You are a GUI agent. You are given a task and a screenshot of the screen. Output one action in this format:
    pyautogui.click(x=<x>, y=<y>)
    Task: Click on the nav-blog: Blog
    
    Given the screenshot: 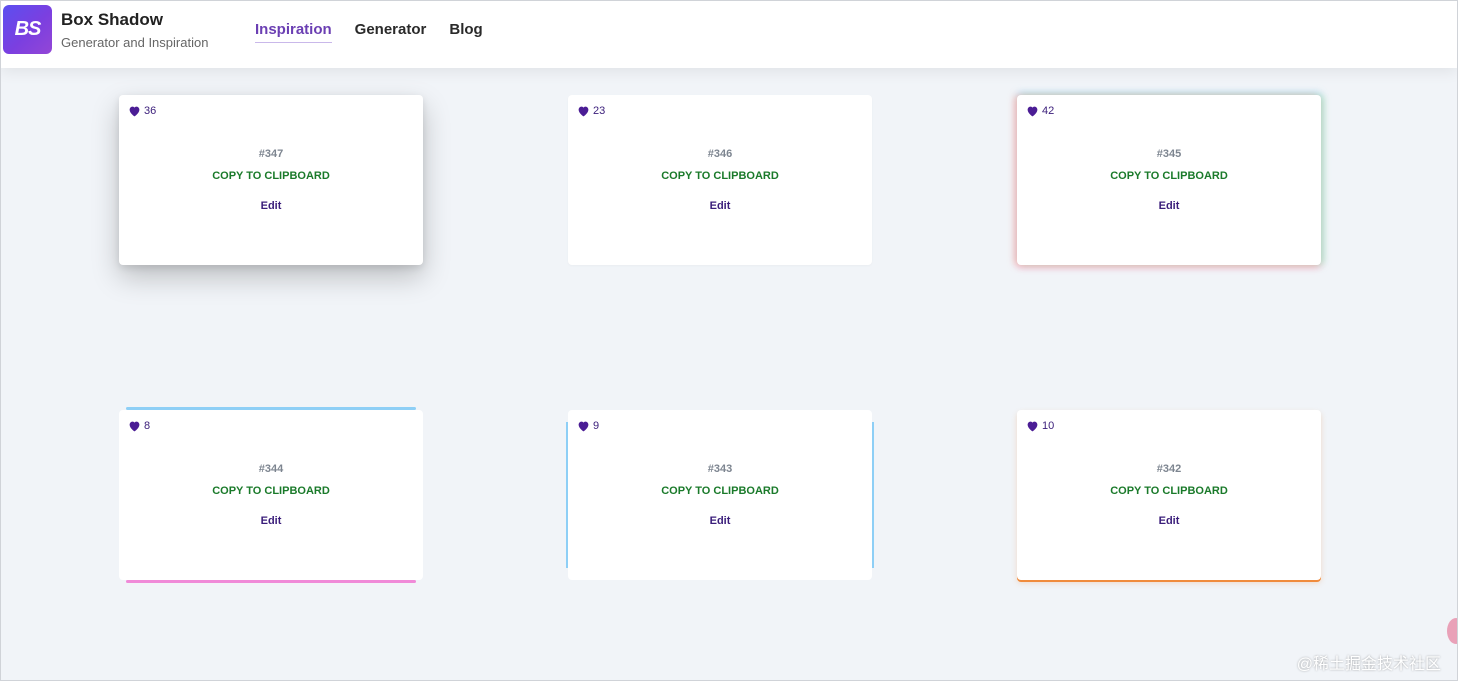 What is the action you would take?
    pyautogui.click(x=465, y=32)
    